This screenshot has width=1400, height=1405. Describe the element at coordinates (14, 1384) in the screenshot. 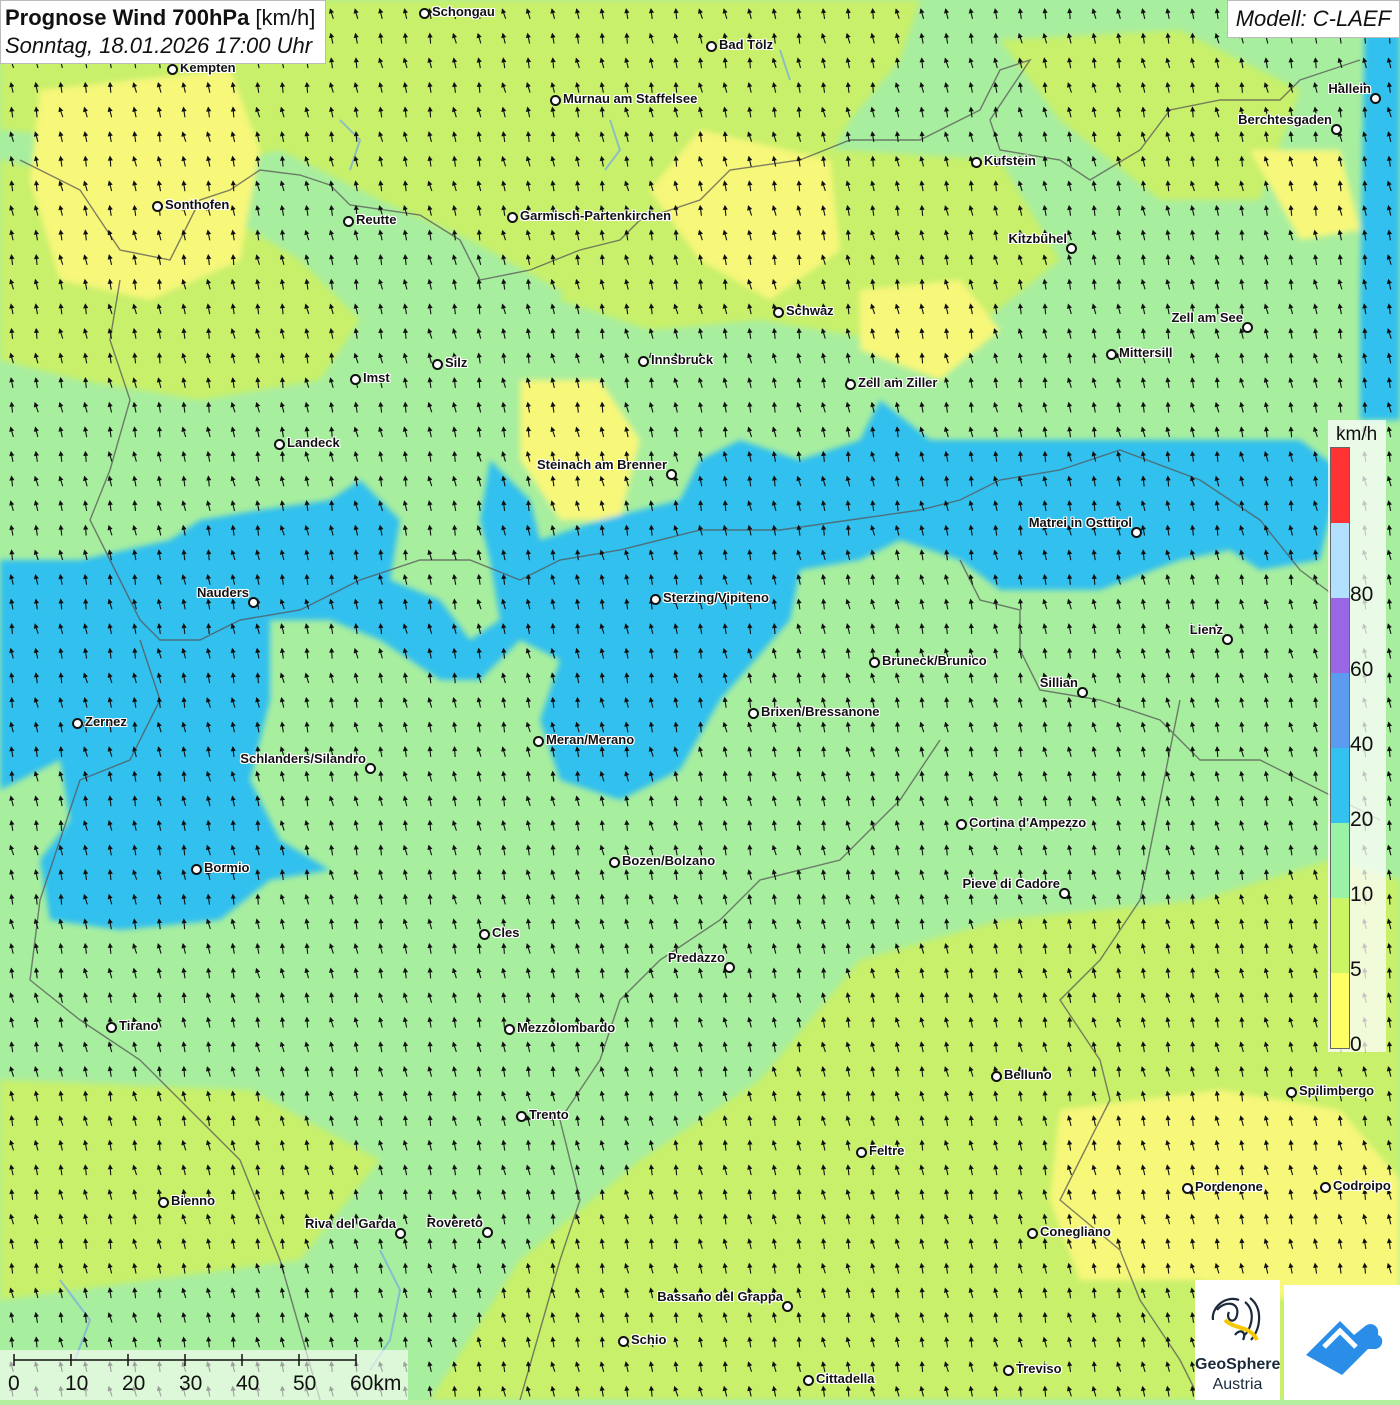

I see `scale-label: 0` at that location.